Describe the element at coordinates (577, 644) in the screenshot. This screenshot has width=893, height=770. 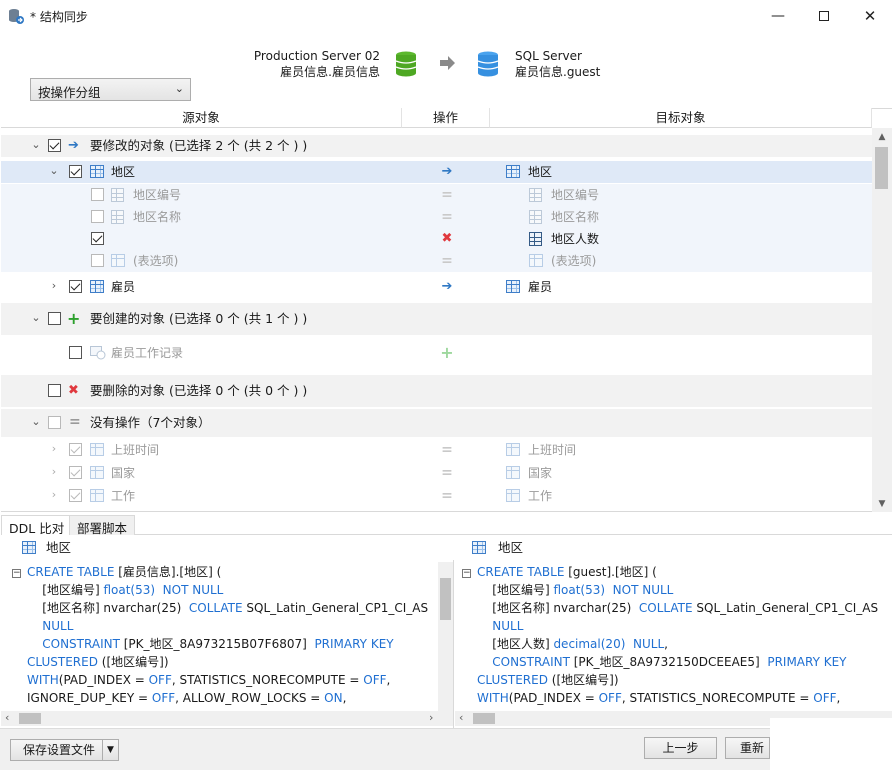
I see `sql-keyword: decimal` at that location.